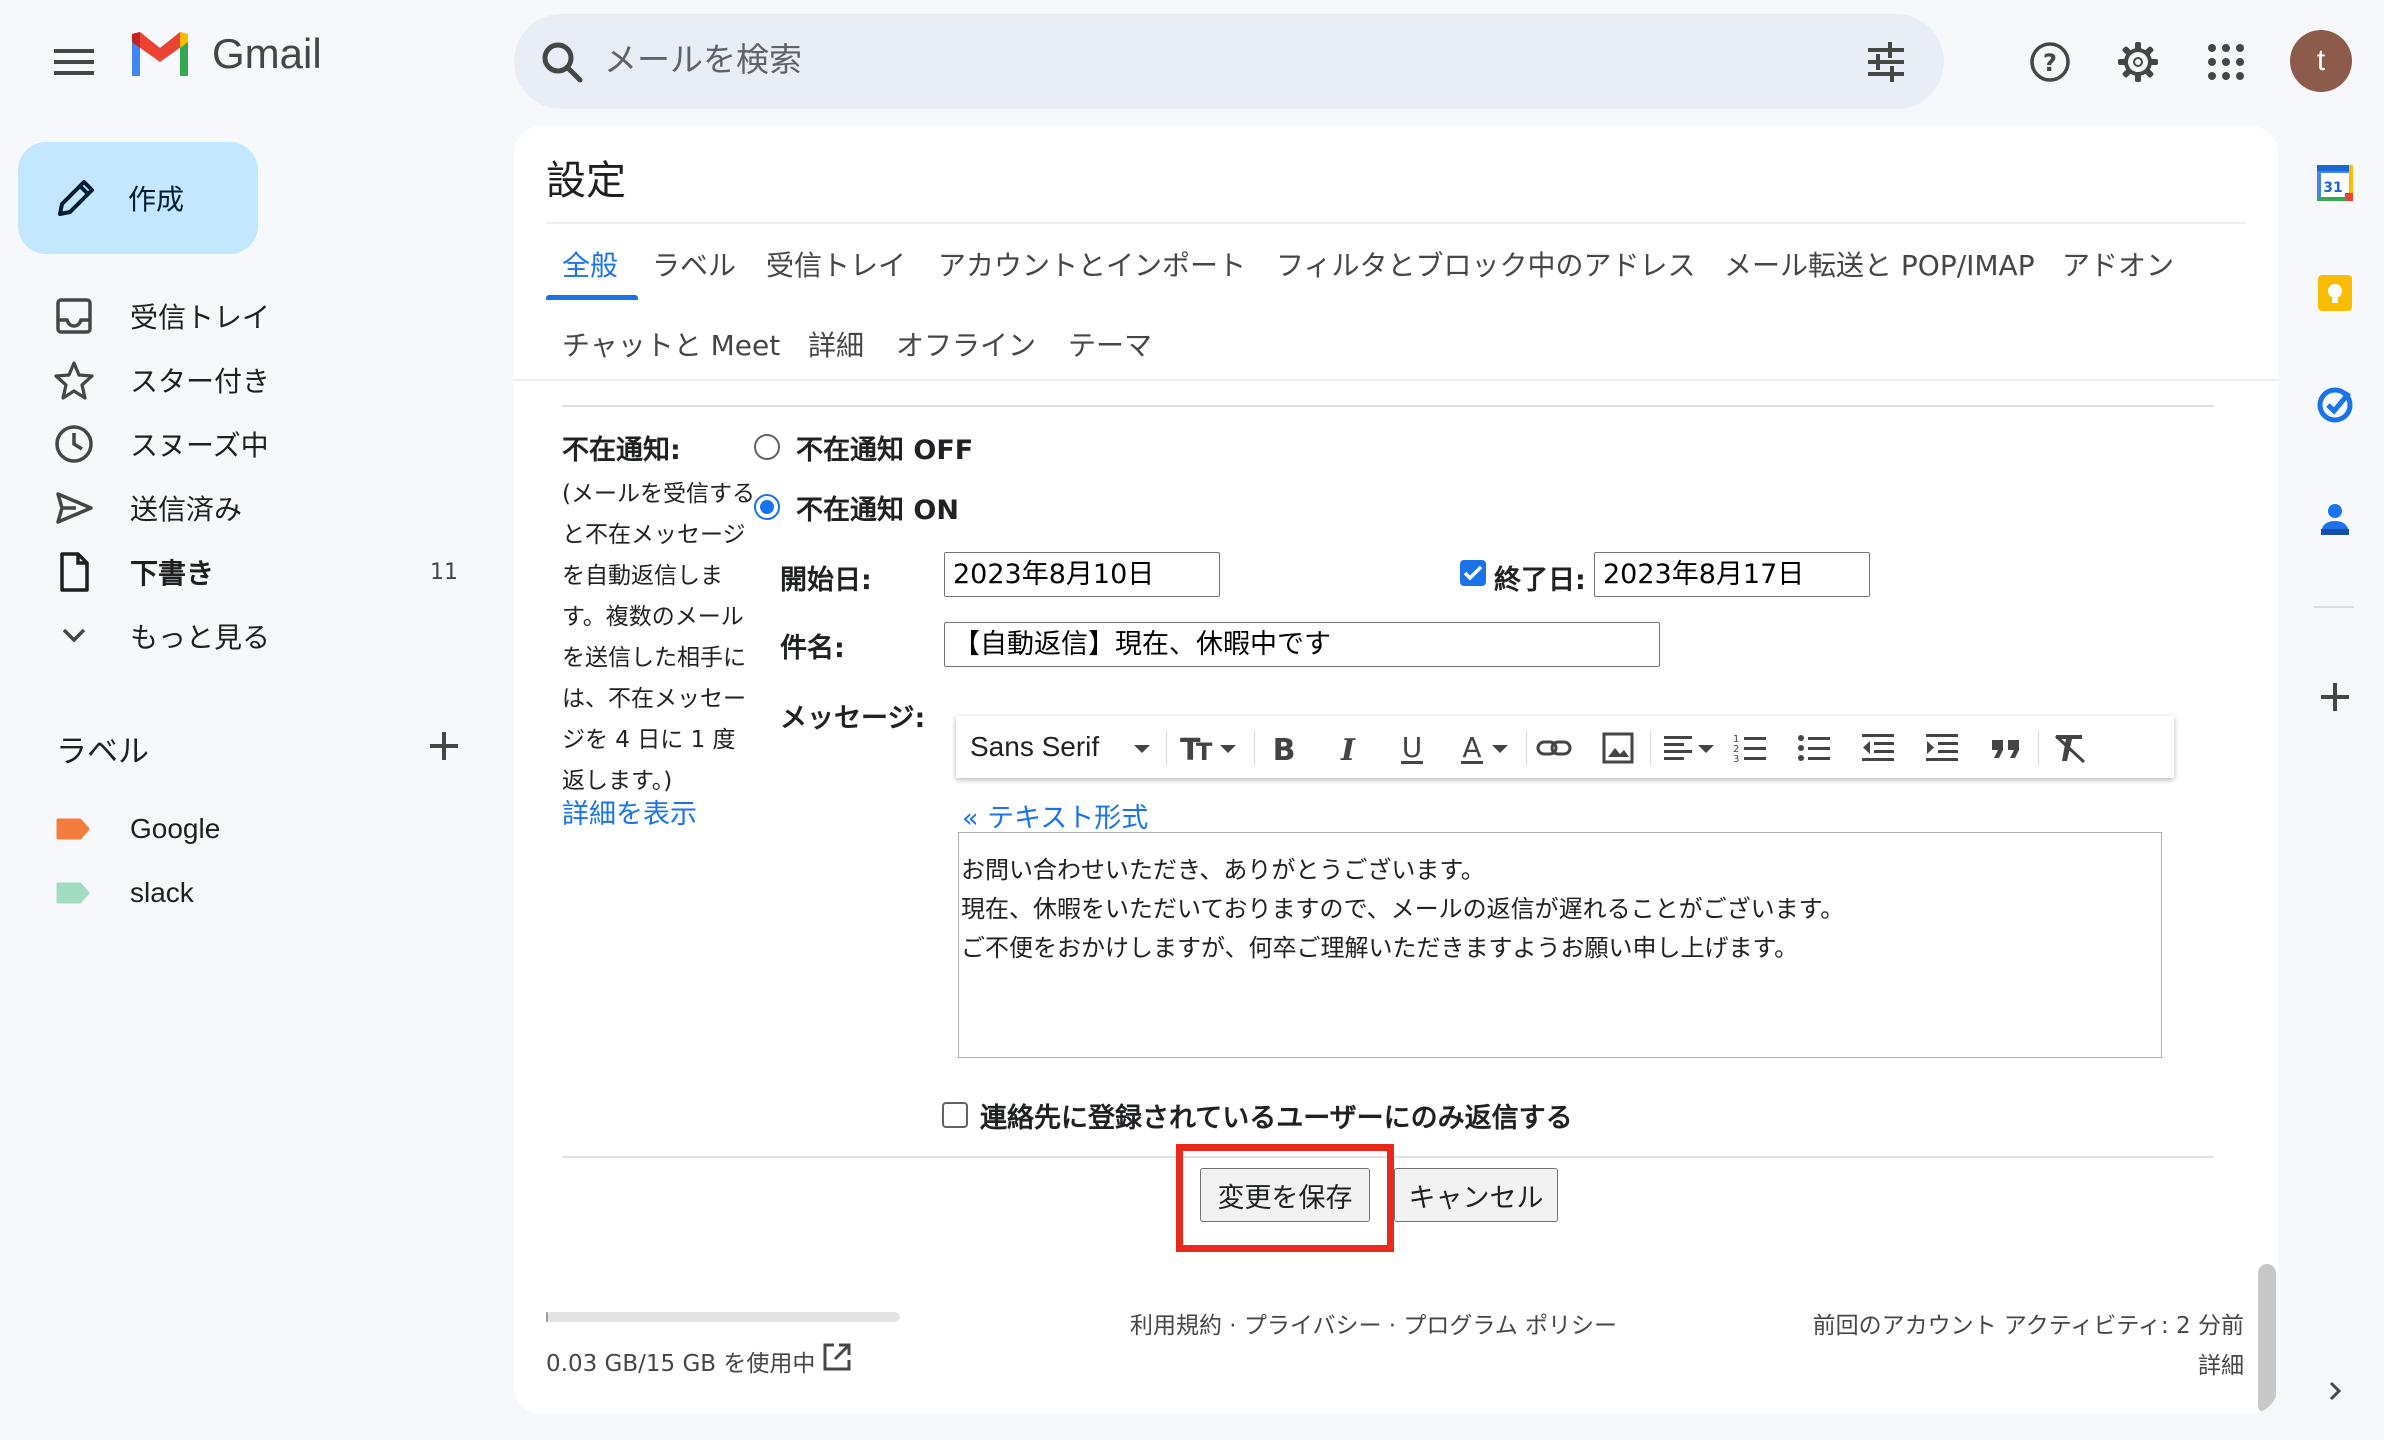 This screenshot has width=2384, height=1440. I want to click on create-label-button, so click(444, 746).